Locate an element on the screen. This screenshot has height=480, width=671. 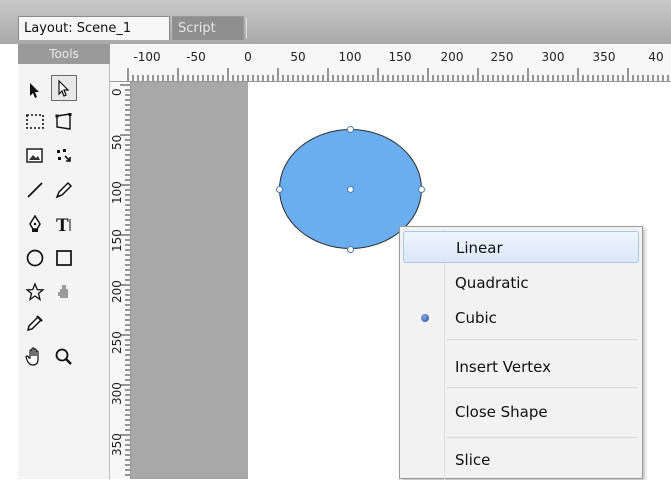
text-tool-button: T is located at coordinates (64, 224).